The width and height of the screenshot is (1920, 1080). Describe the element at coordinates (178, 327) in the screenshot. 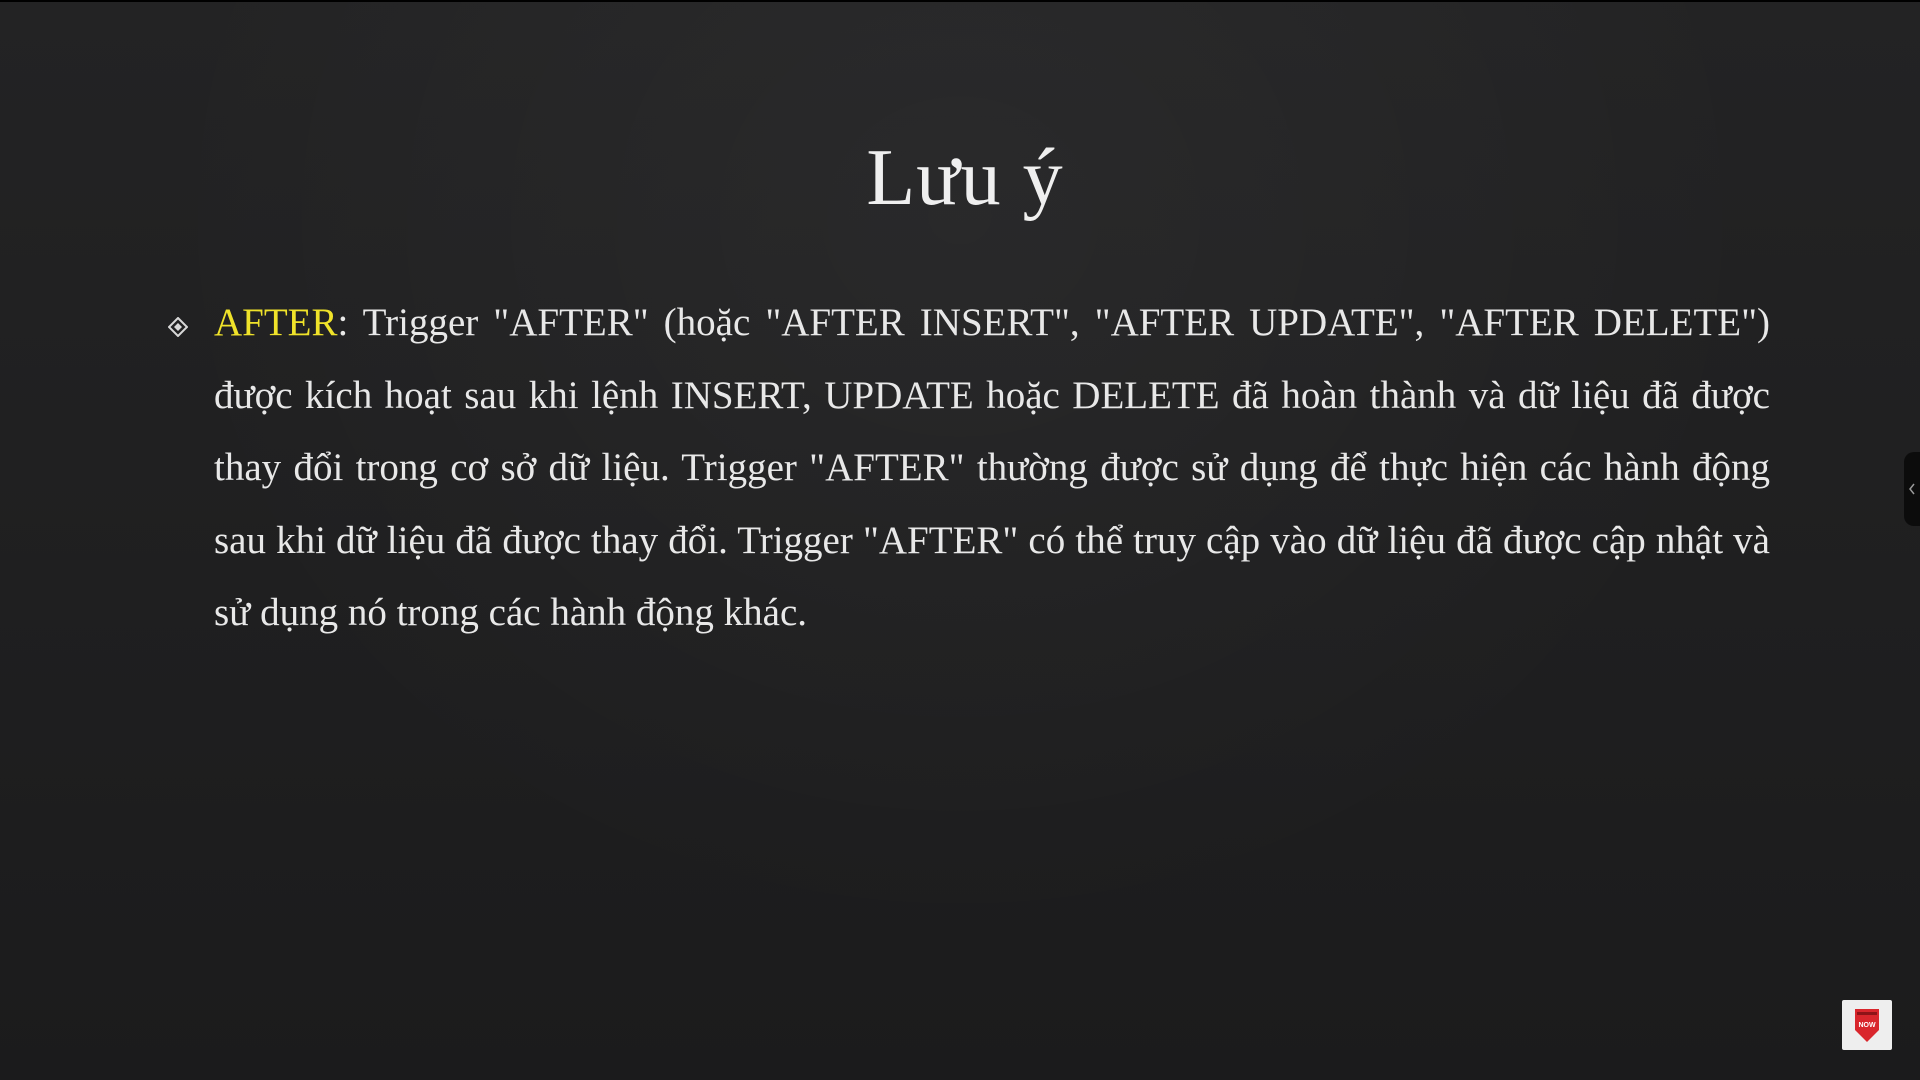

I see `diamond-bullet-icon` at that location.